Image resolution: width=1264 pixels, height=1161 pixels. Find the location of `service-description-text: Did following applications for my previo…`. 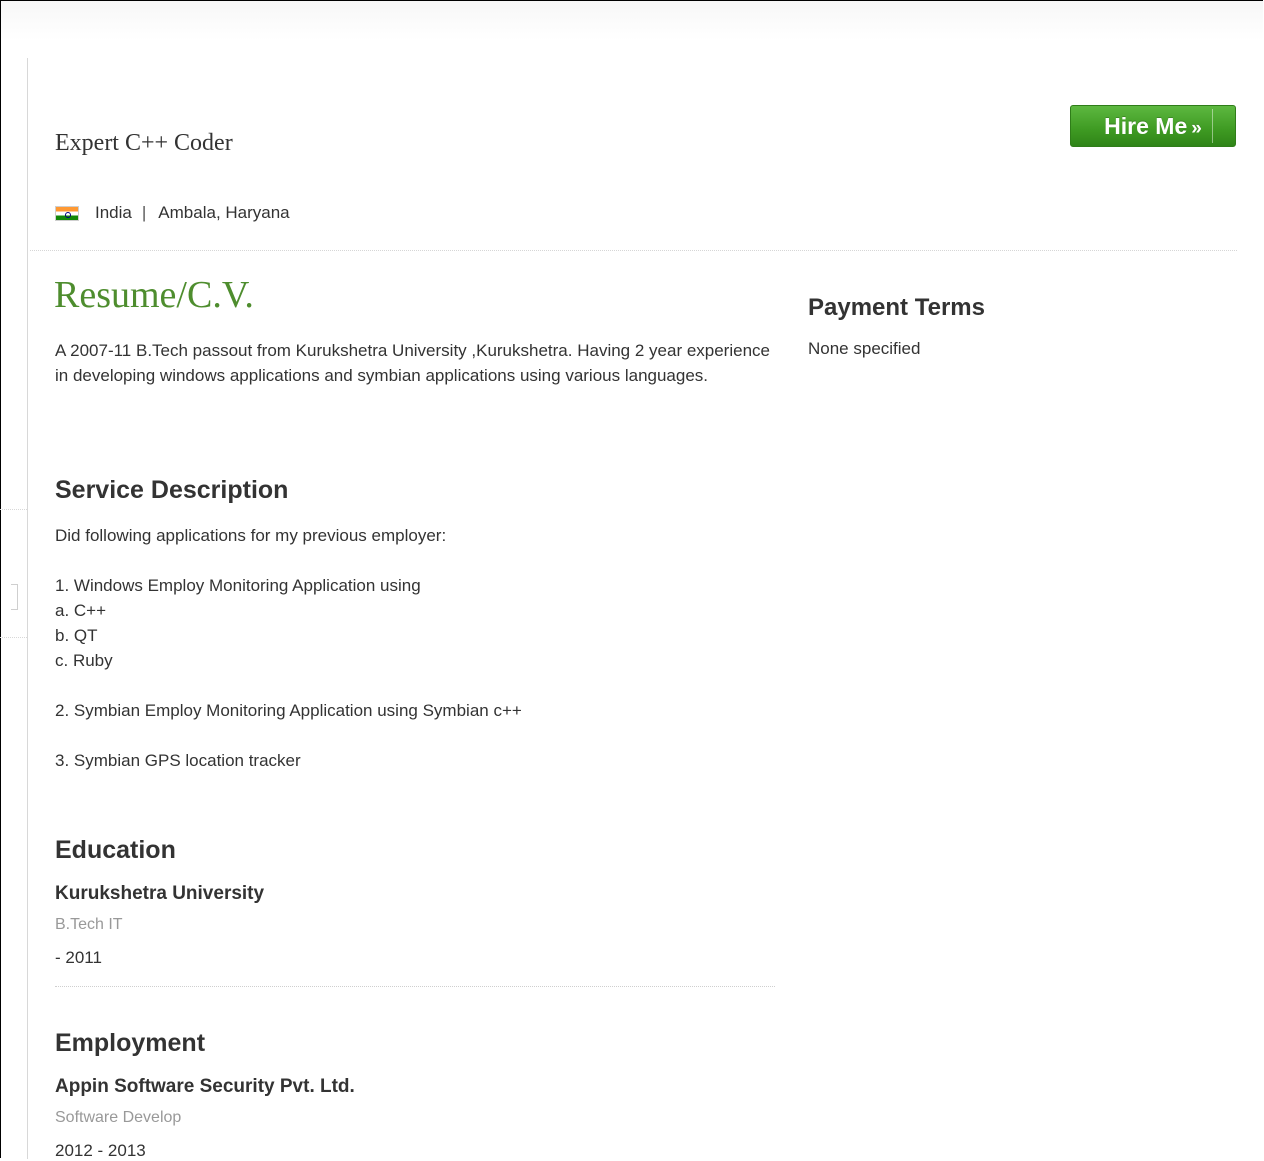

service-description-text: Did following applications for my previo… is located at coordinates (288, 648).